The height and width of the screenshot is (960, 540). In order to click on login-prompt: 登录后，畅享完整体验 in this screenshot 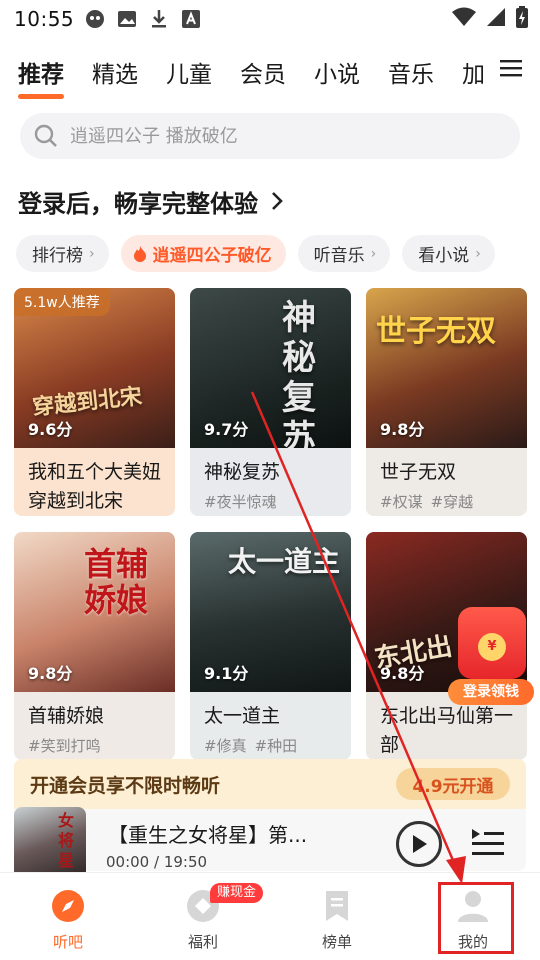, I will do `click(151, 201)`.